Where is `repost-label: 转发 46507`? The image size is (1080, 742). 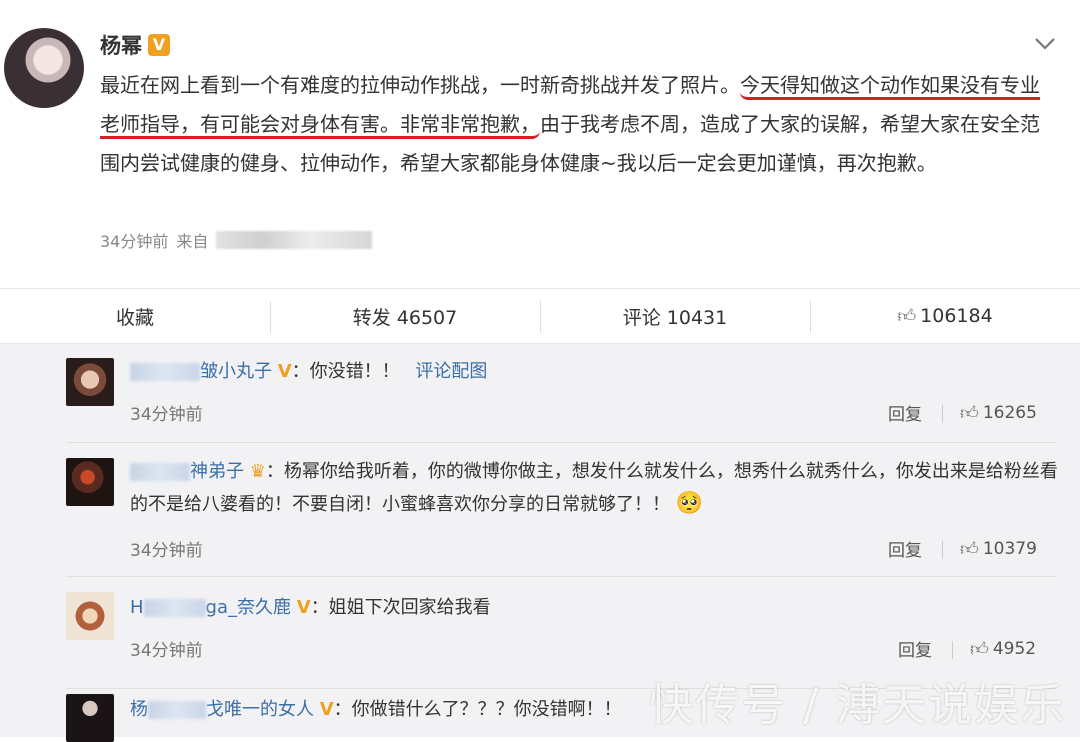 repost-label: 转发 46507 is located at coordinates (405, 317).